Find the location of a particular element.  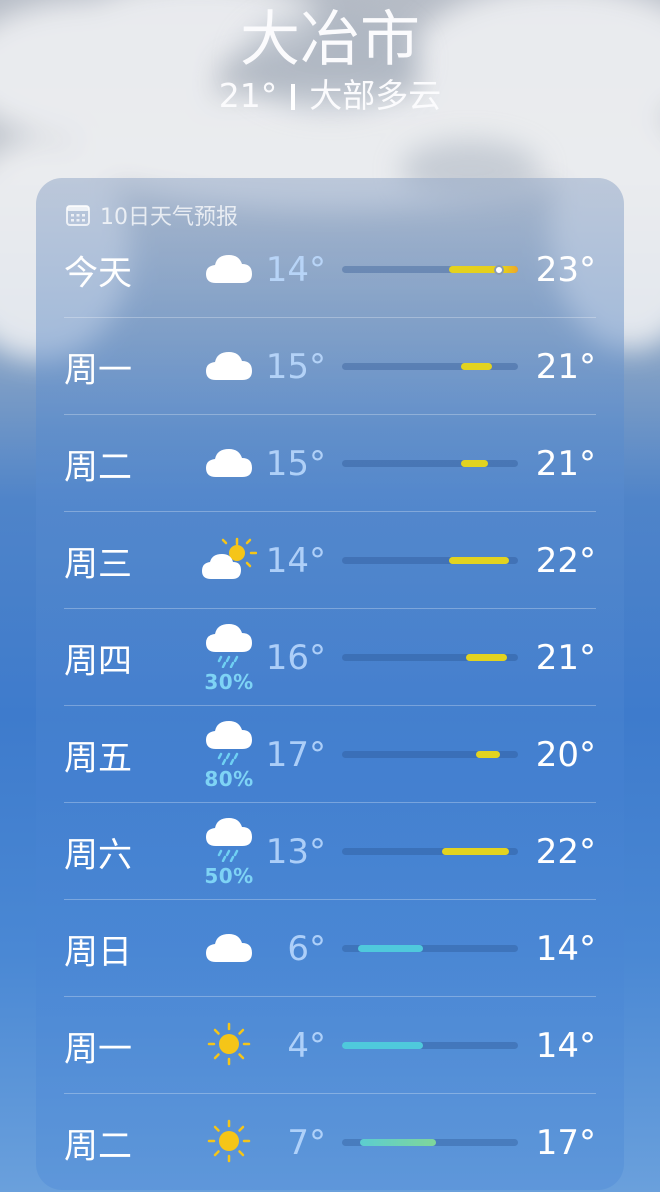

high-temperature: 23° is located at coordinates (565, 269).